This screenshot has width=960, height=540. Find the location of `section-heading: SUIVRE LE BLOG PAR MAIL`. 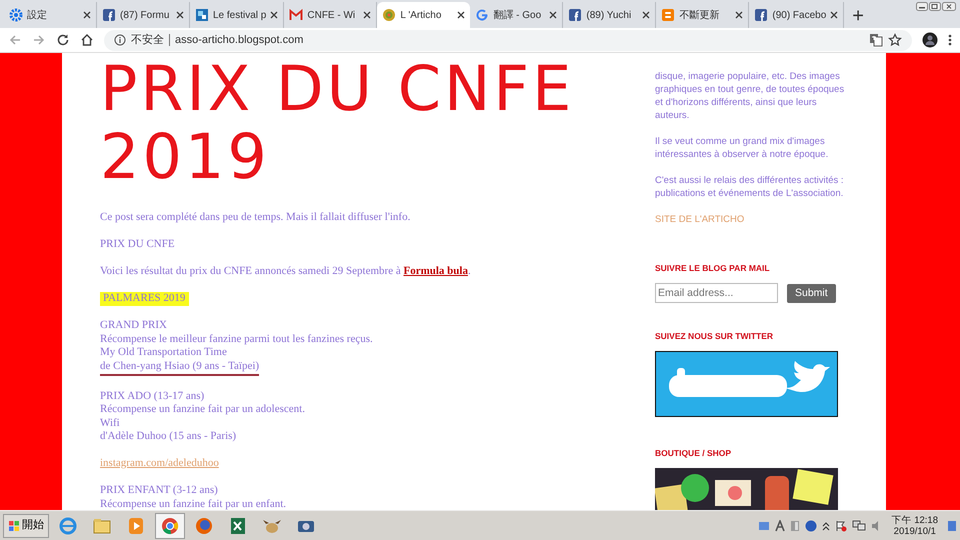

section-heading: SUIVRE LE BLOG PAR MAIL is located at coordinates (713, 268).